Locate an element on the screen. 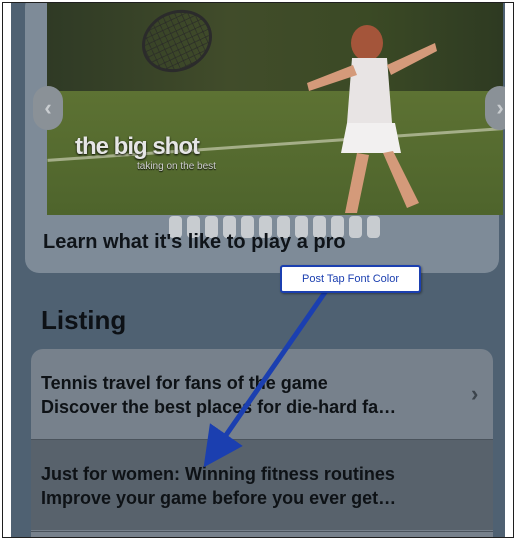 This screenshot has height=539, width=516. annotation-callout: Post Tap Font Color is located at coordinates (350, 279).